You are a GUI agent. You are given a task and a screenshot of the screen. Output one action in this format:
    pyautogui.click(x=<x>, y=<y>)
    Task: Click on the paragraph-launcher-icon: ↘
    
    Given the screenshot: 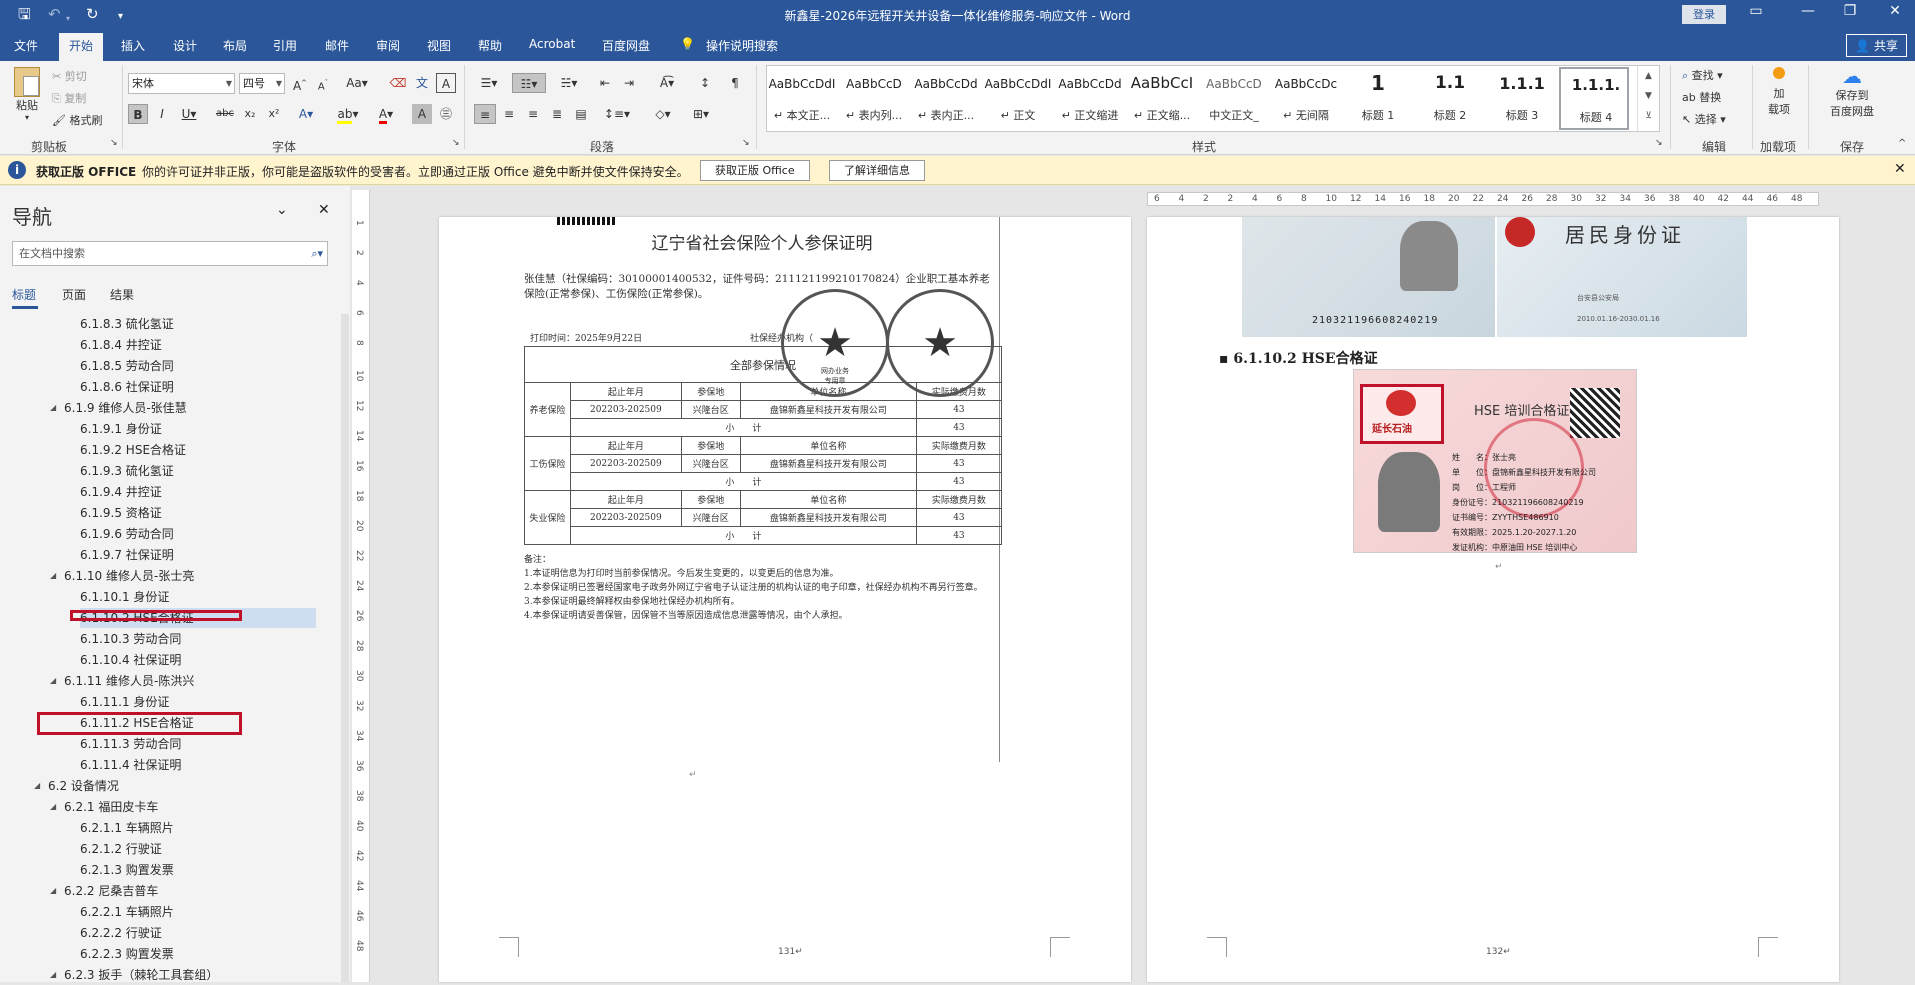 What is the action you would take?
    pyautogui.click(x=746, y=143)
    